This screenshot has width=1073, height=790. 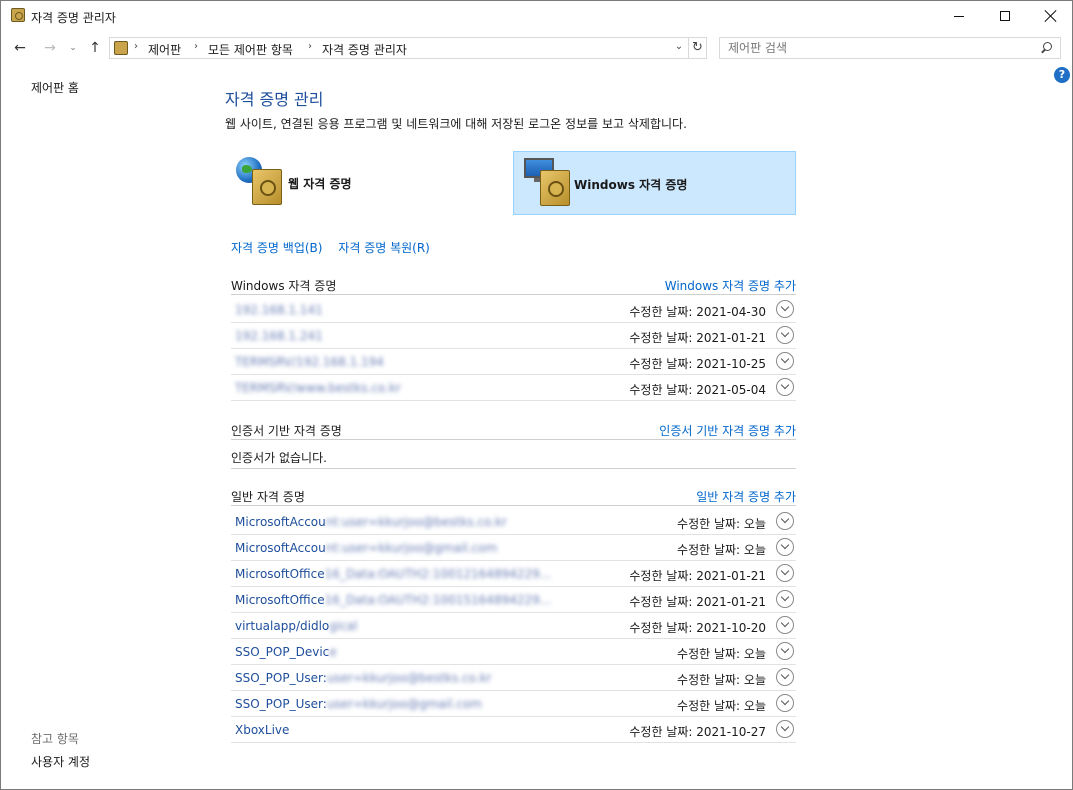 I want to click on search-box, so click(x=890, y=48).